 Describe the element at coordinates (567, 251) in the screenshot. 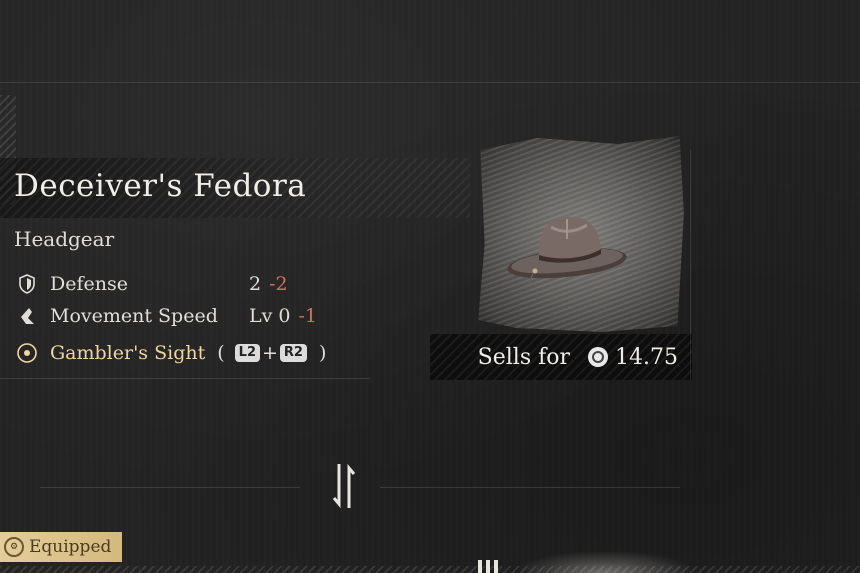

I see `fedora-hat-icon` at that location.